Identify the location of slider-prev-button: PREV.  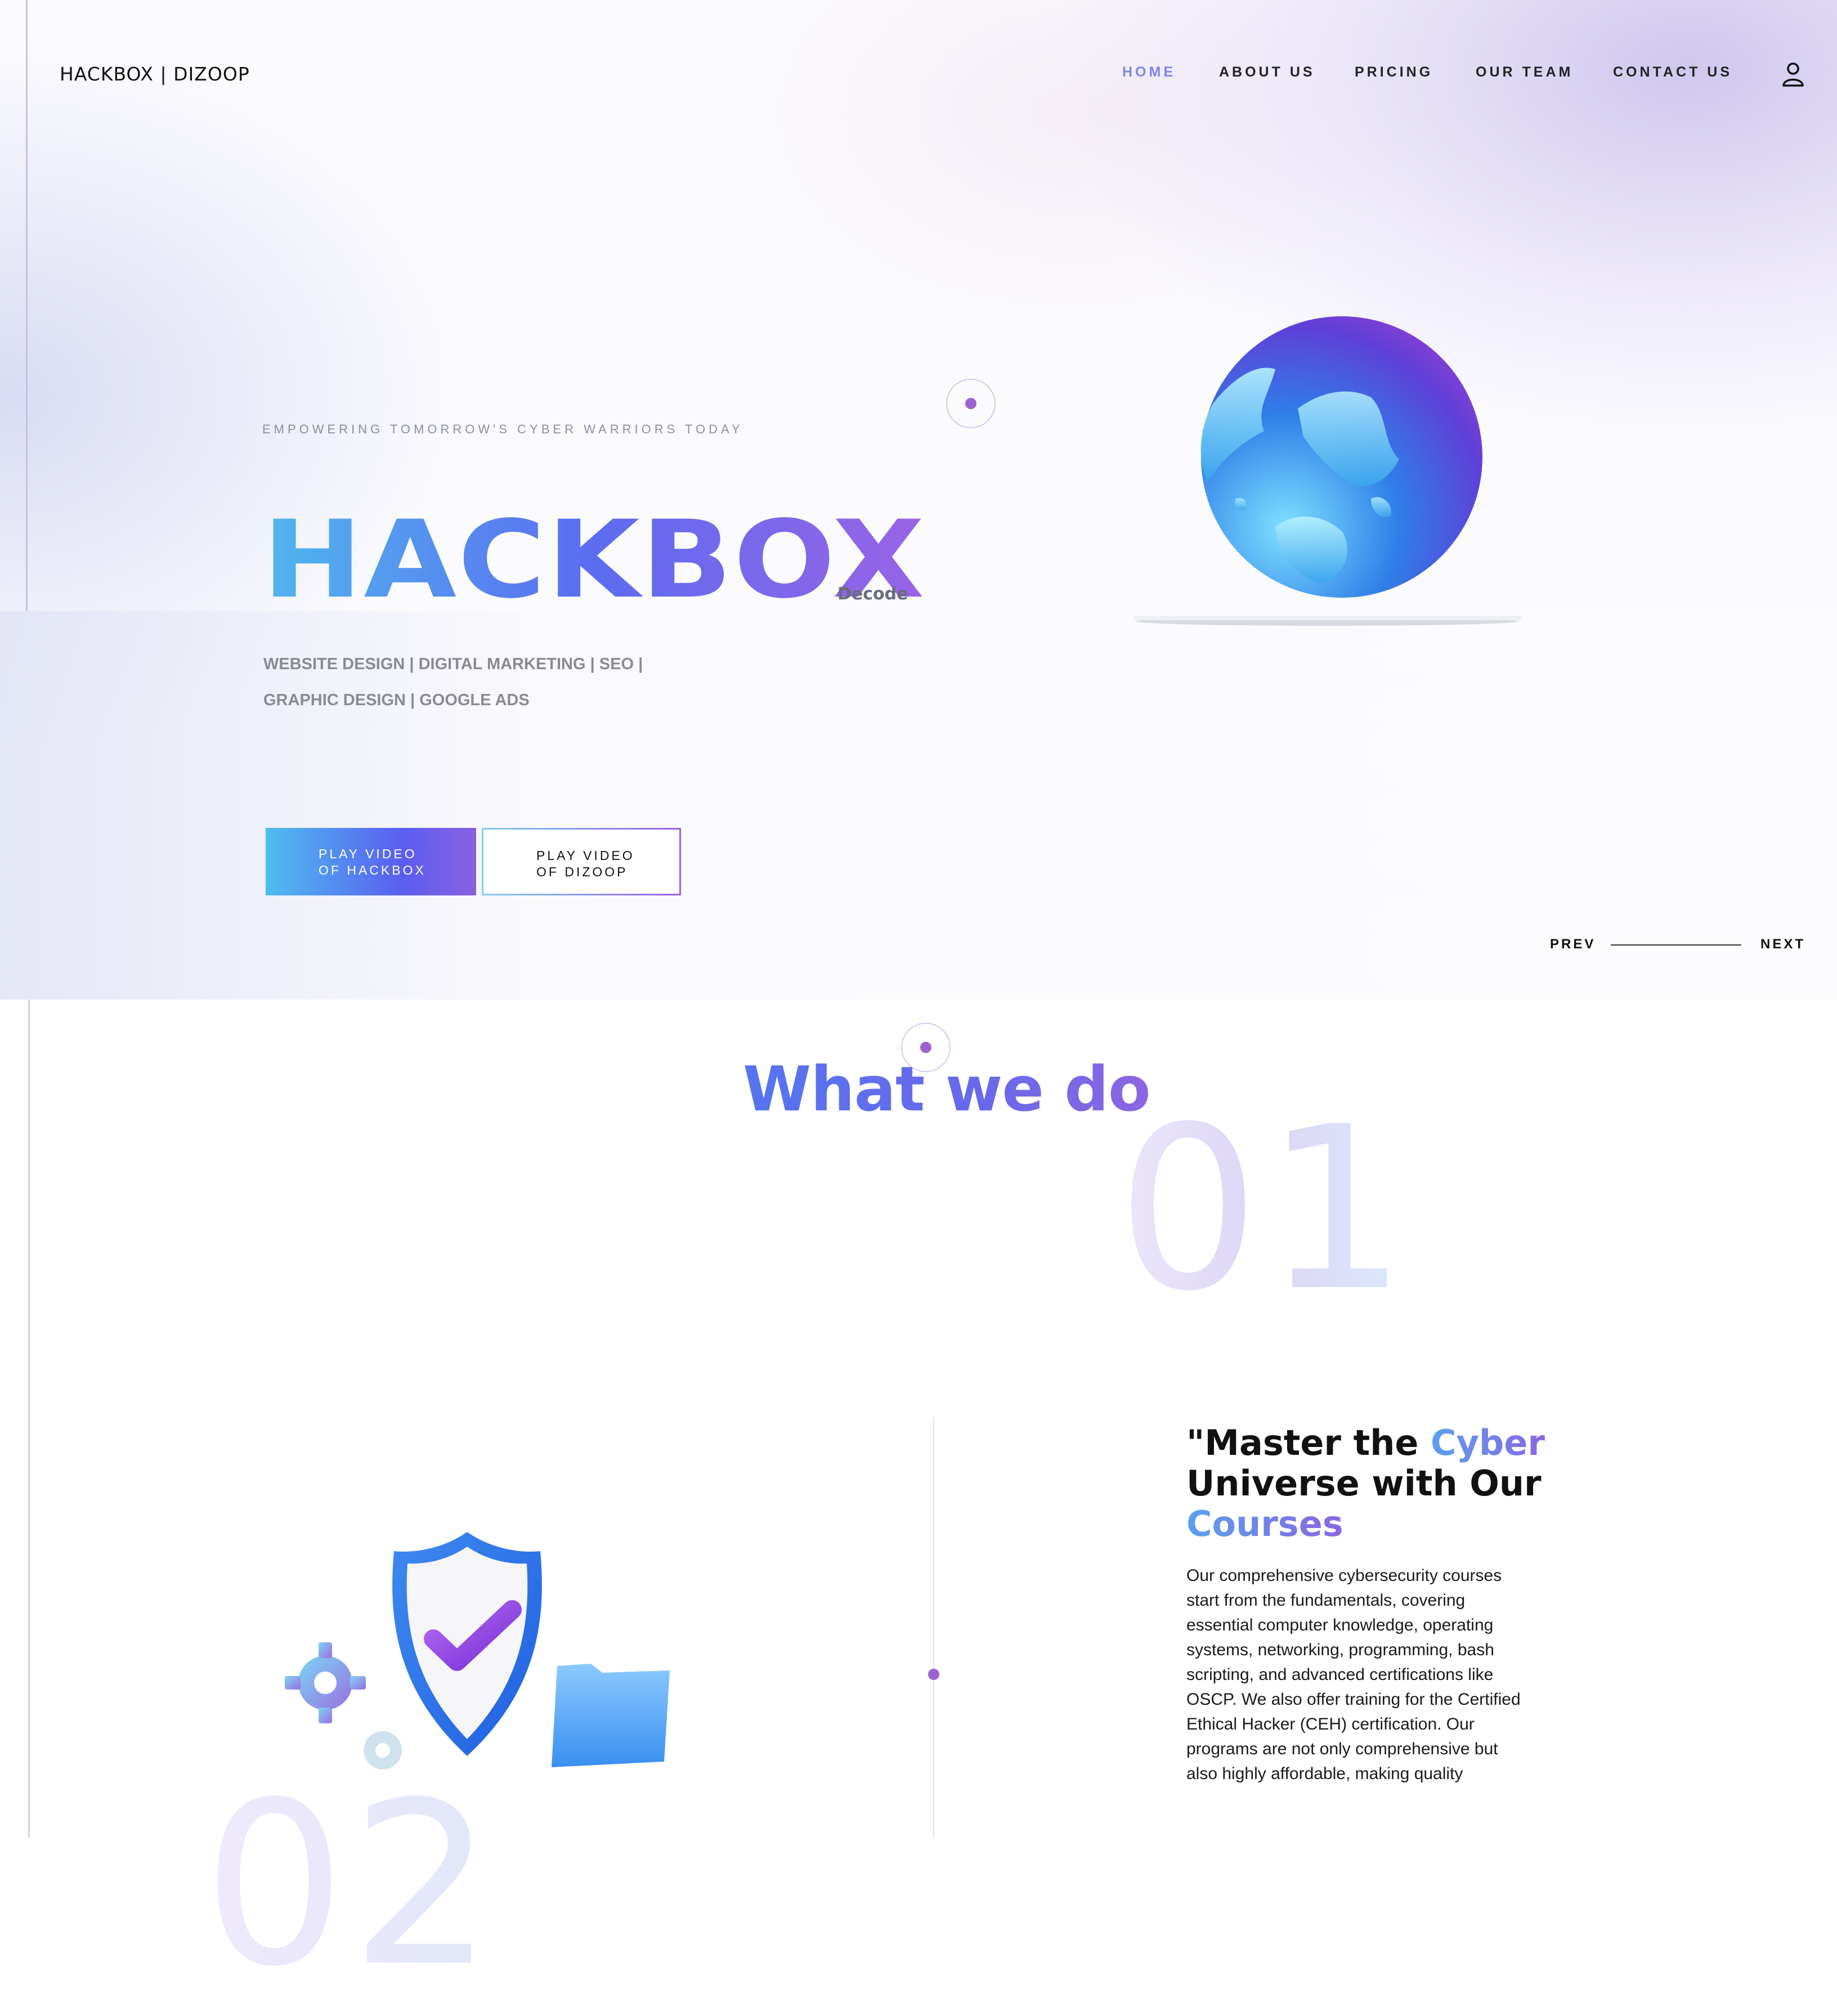
(1573, 944).